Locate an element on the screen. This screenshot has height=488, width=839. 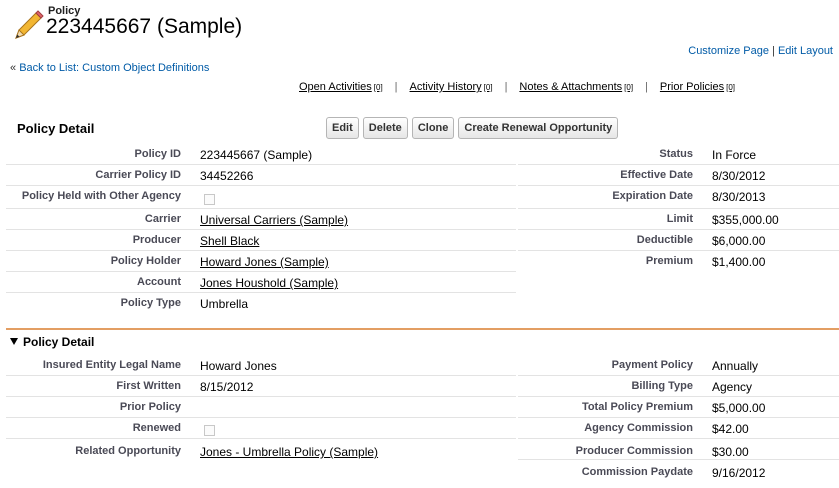
field-label: Policy Held with Other Agency is located at coordinates (101, 196).